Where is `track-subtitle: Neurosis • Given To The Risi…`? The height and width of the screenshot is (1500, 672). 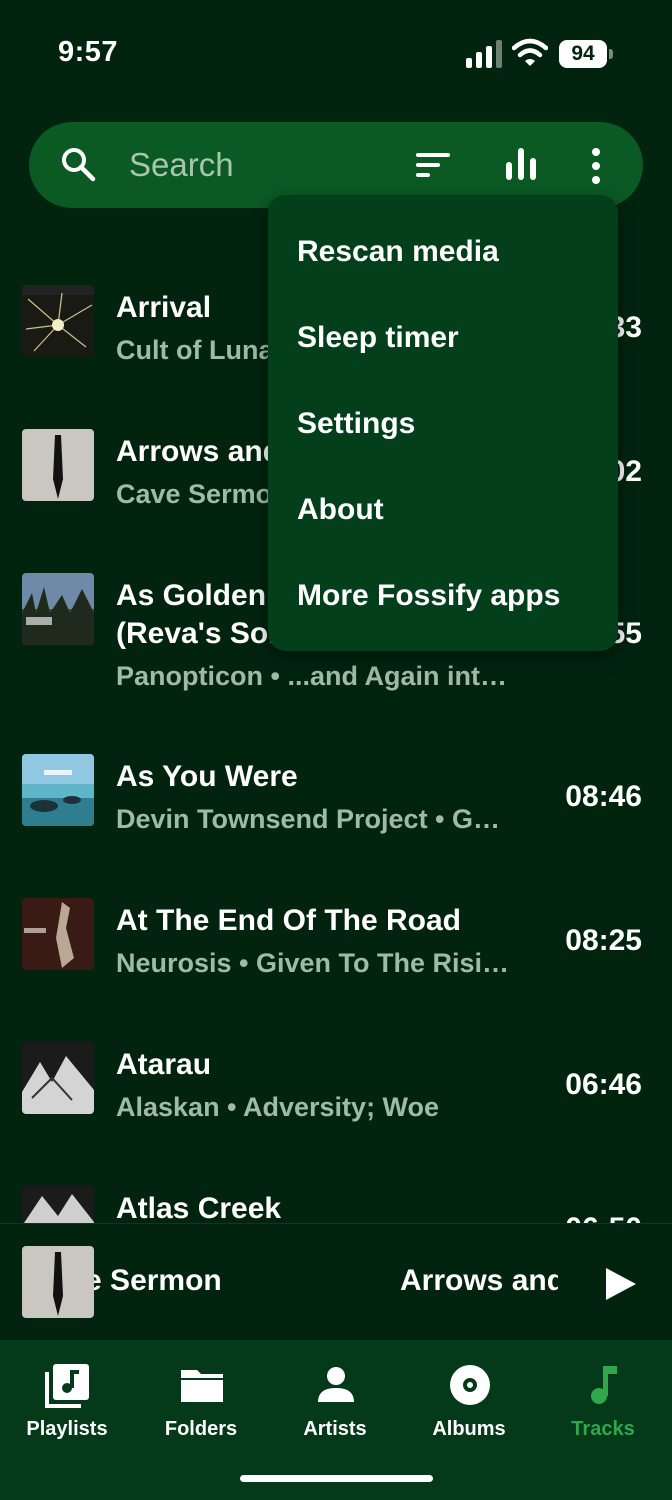 track-subtitle: Neurosis • Given To The Risi… is located at coordinates (313, 963).